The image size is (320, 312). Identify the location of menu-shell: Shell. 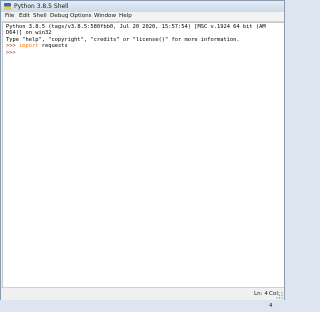
(40, 16).